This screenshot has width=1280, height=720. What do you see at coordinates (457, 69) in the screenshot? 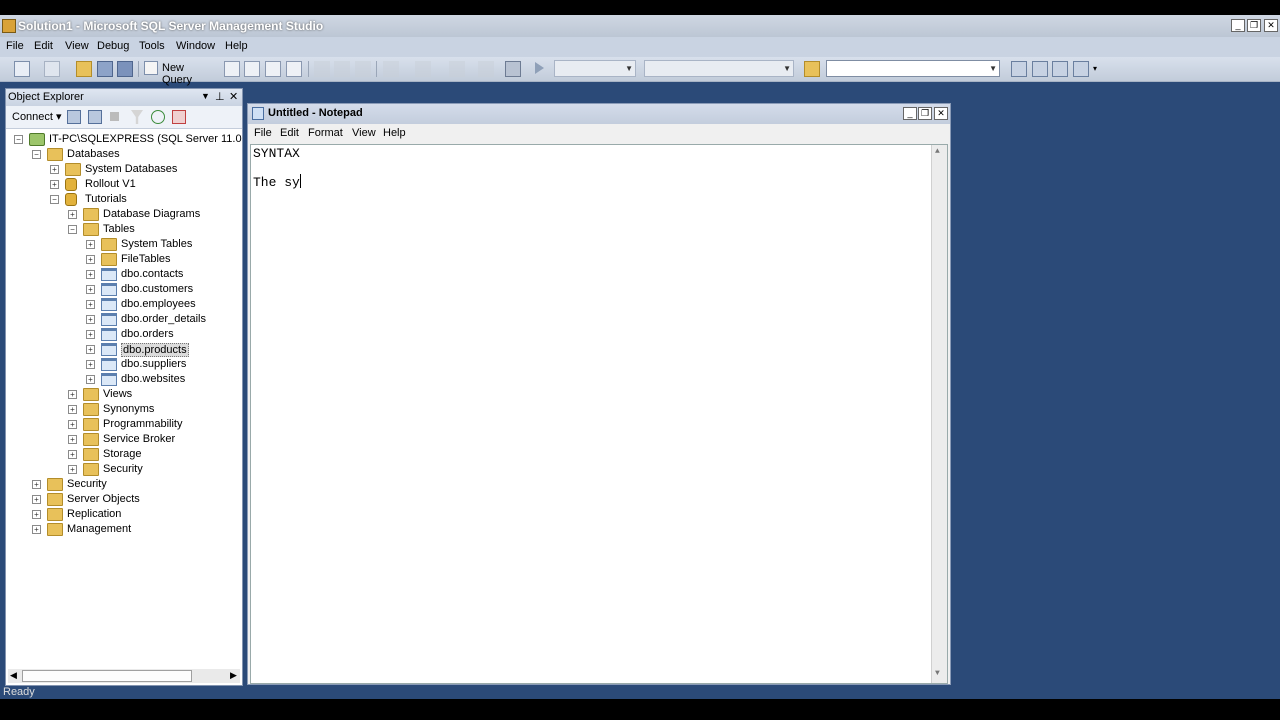
I see `navigate-backward-icon` at bounding box center [457, 69].